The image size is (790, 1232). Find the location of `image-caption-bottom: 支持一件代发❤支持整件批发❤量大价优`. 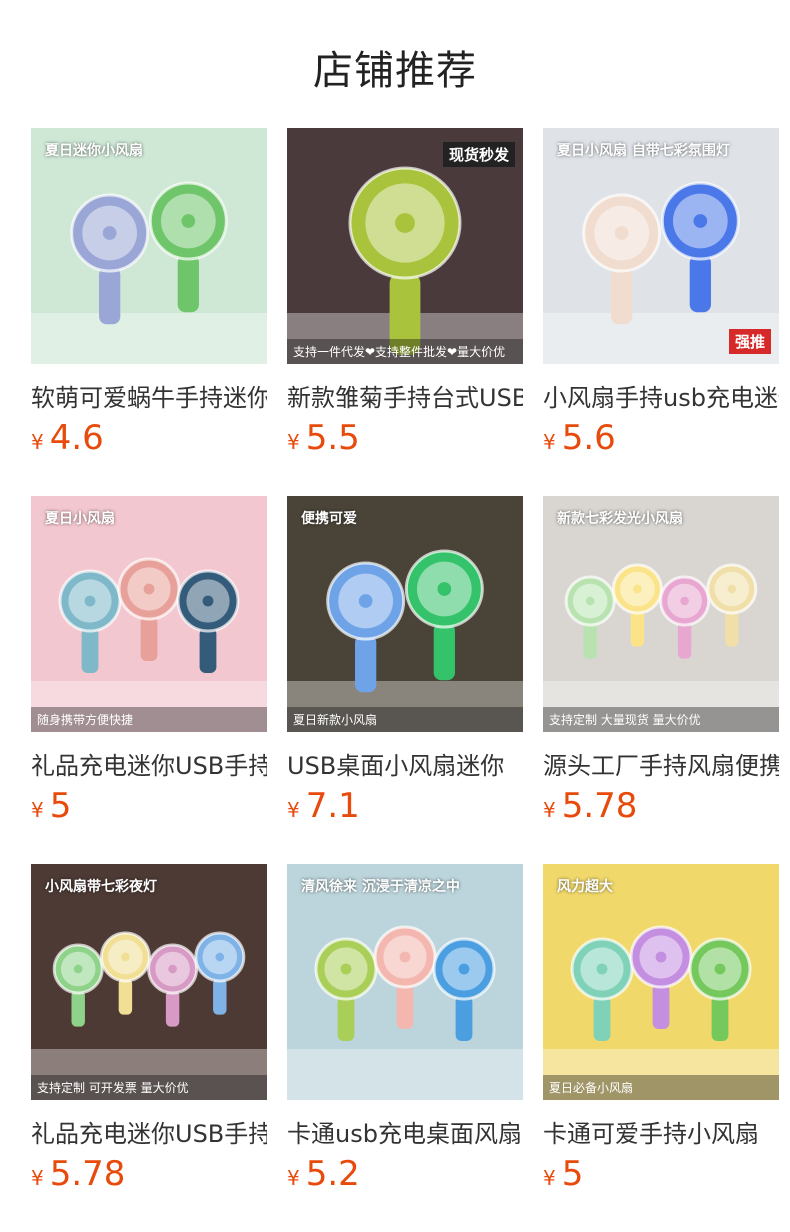

image-caption-bottom: 支持一件代发❤支持整件批发❤量大价优 is located at coordinates (405, 351).